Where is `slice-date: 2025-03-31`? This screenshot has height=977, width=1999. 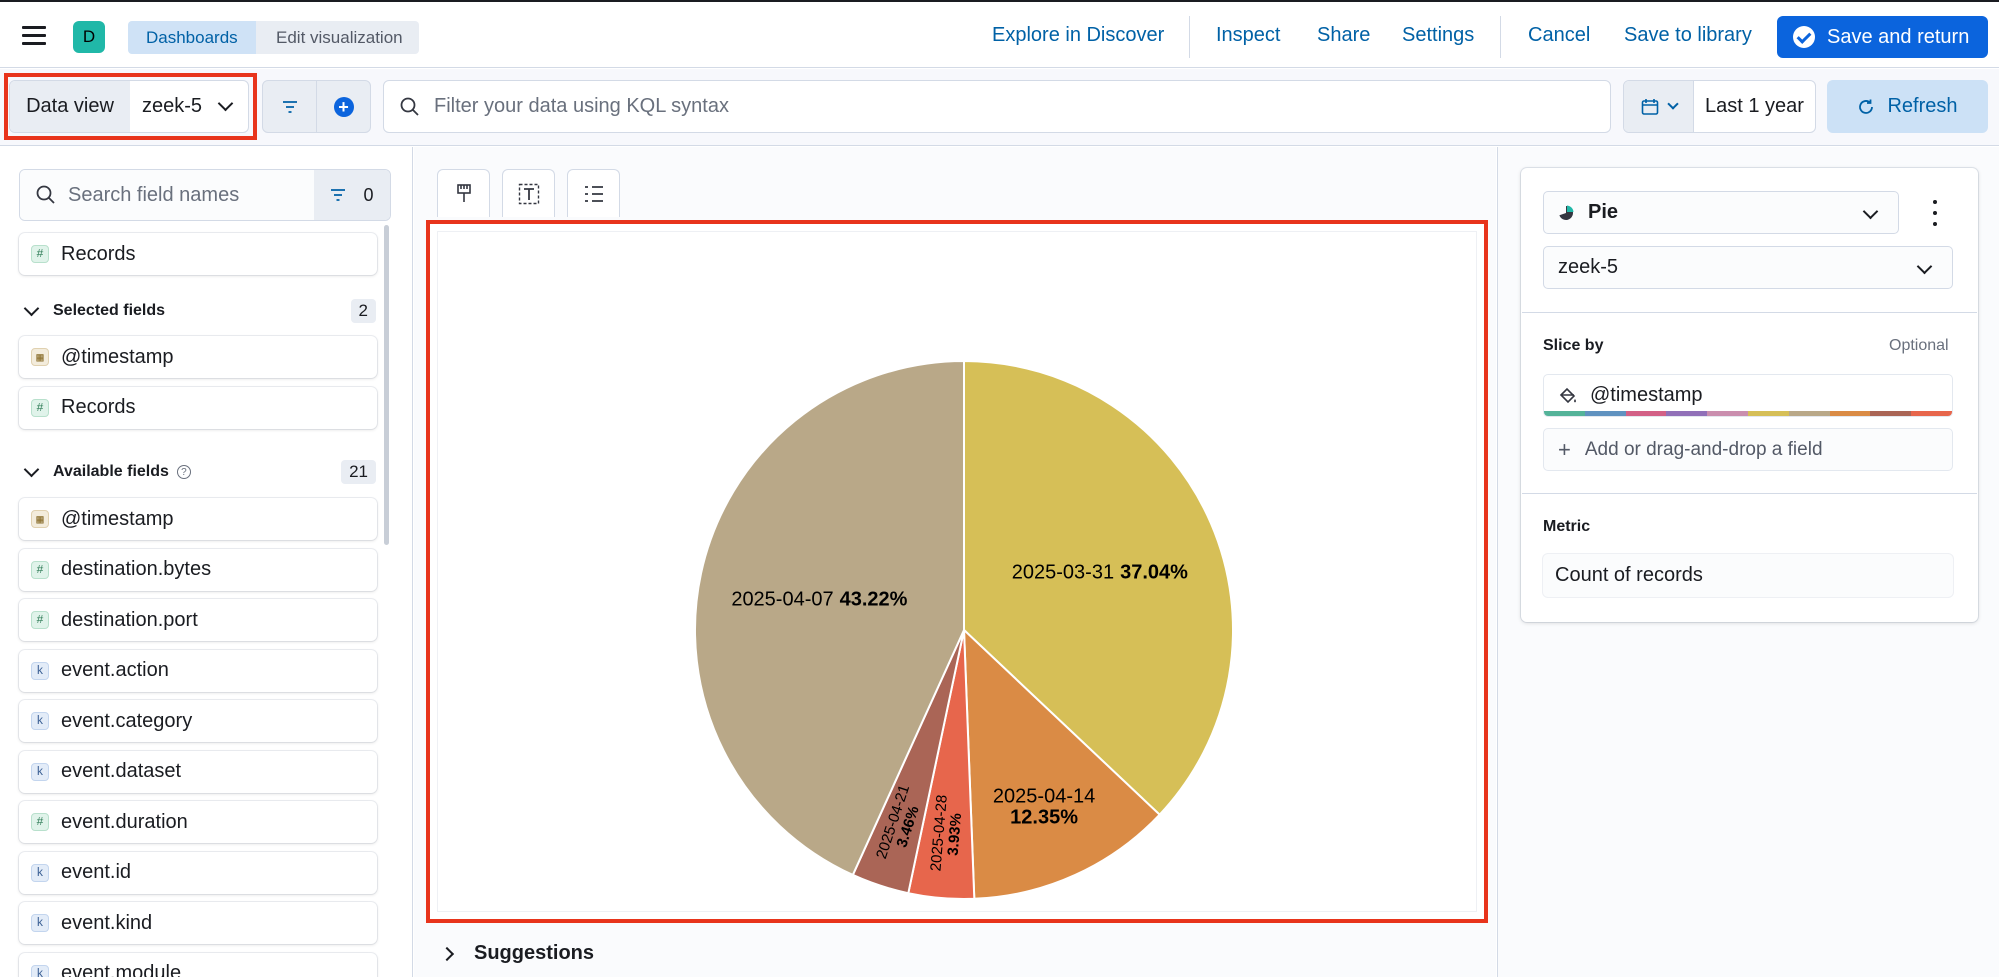
slice-date: 2025-03-31 is located at coordinates (1063, 572).